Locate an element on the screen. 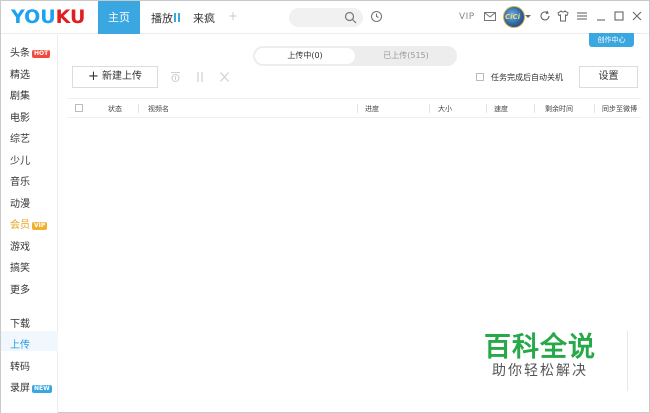  nav-laifeng-tab: 来疯 is located at coordinates (204, 18).